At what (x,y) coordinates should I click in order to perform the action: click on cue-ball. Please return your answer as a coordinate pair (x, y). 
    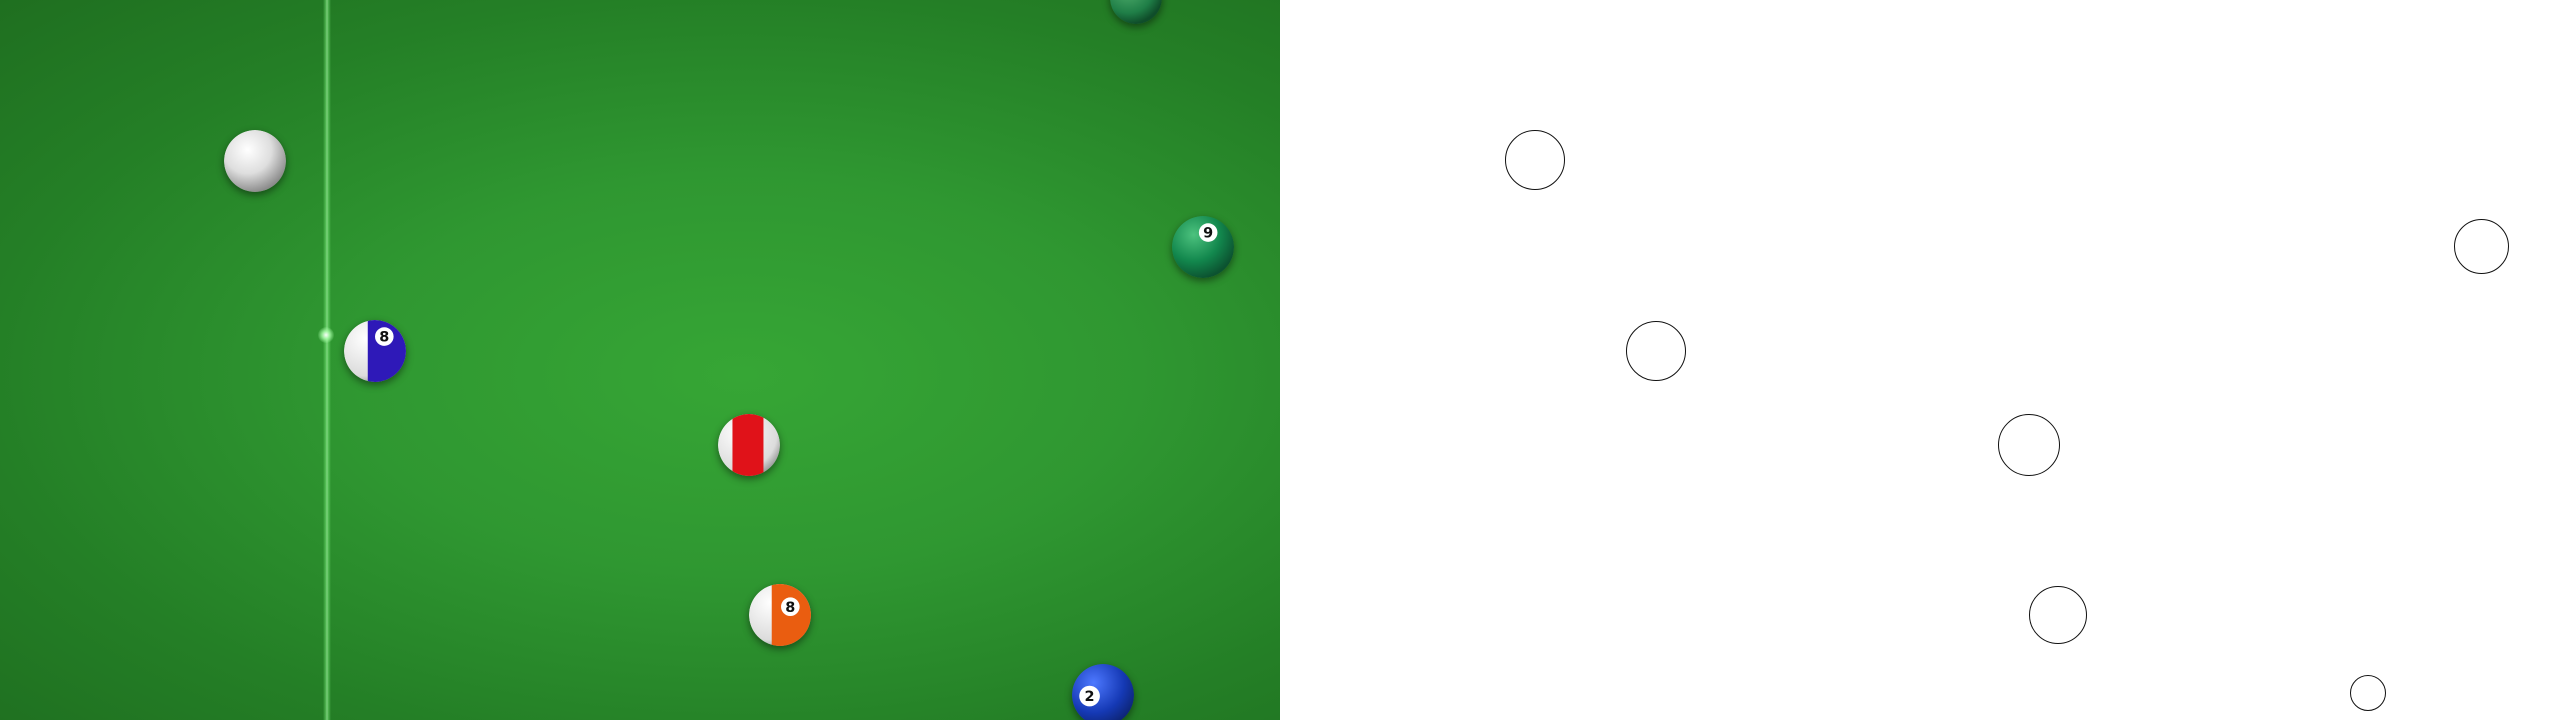
    Looking at the image, I should click on (255, 161).